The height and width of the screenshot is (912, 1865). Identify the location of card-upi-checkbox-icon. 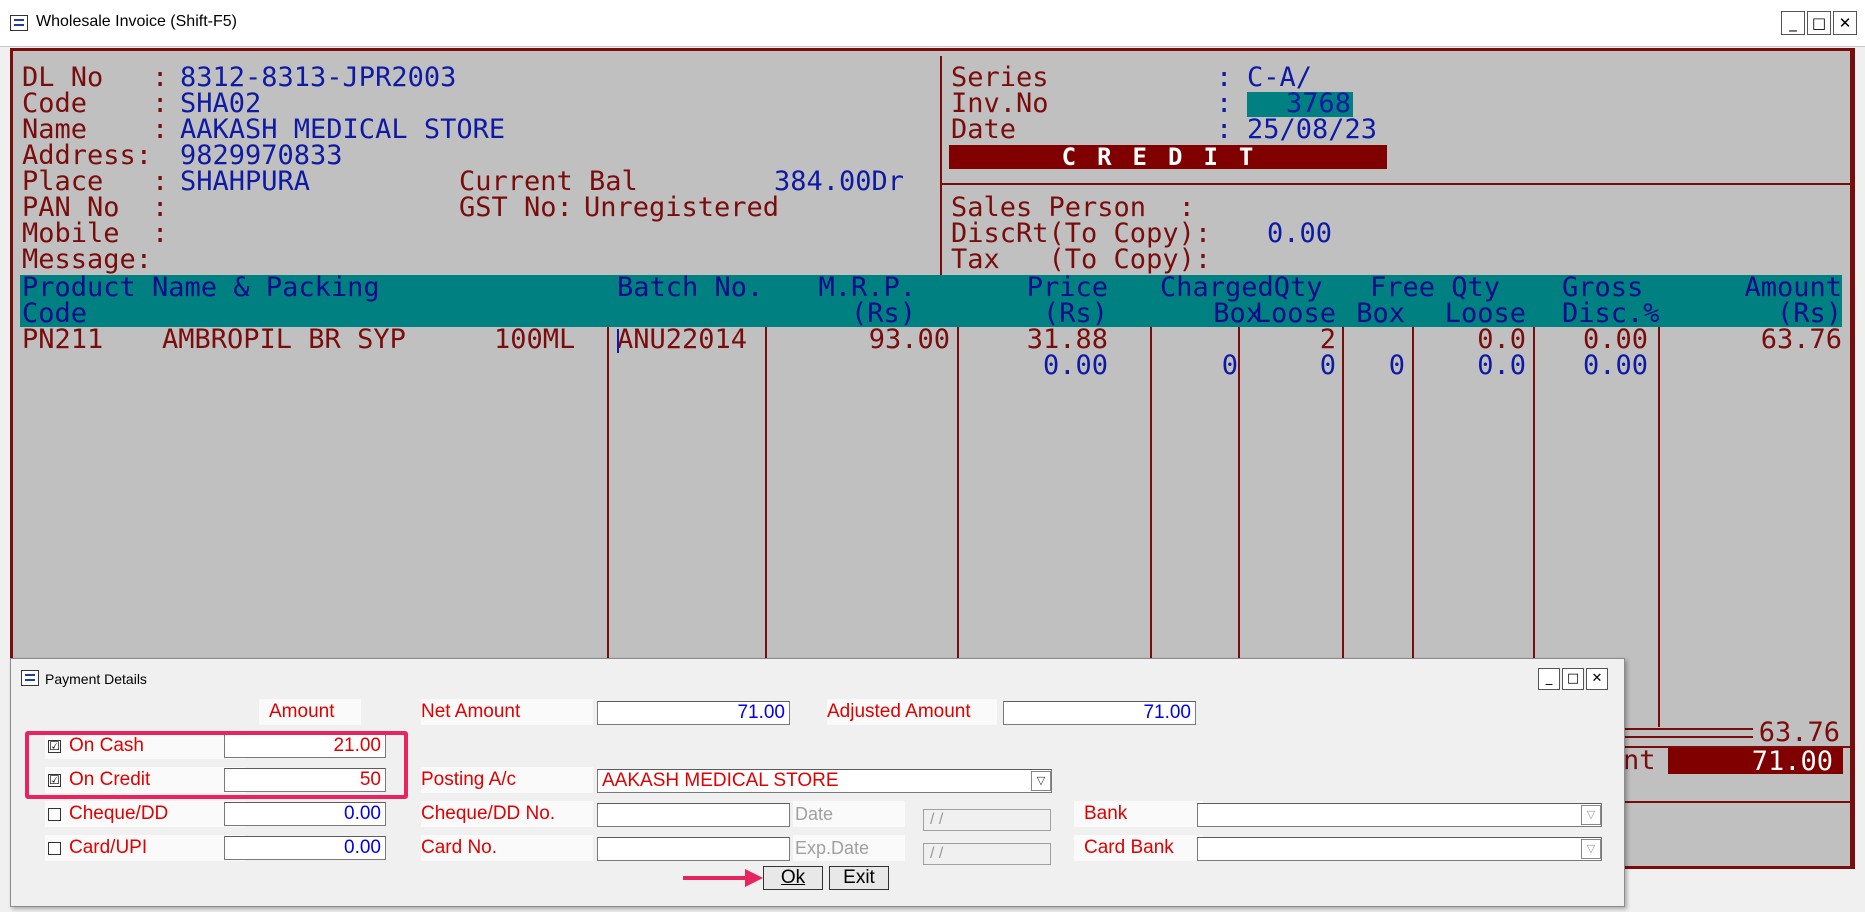
(54, 848).